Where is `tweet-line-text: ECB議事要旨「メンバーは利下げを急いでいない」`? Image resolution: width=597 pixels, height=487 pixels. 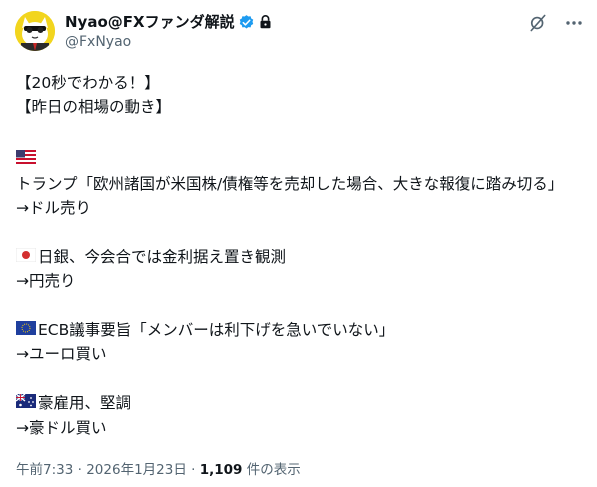 tweet-line-text: ECB議事要旨「メンバーは利下げを急いでいない」 is located at coordinates (216, 330).